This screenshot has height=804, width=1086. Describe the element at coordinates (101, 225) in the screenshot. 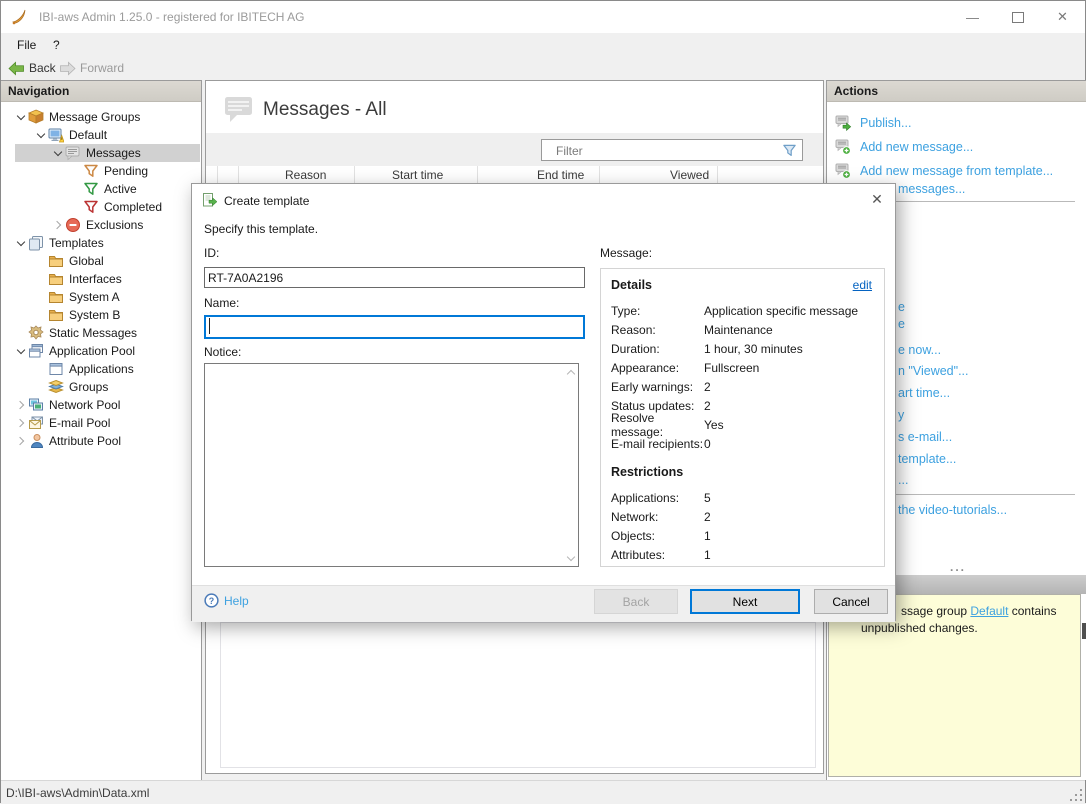

I see `tree-item-exclusions: Exclusions` at that location.